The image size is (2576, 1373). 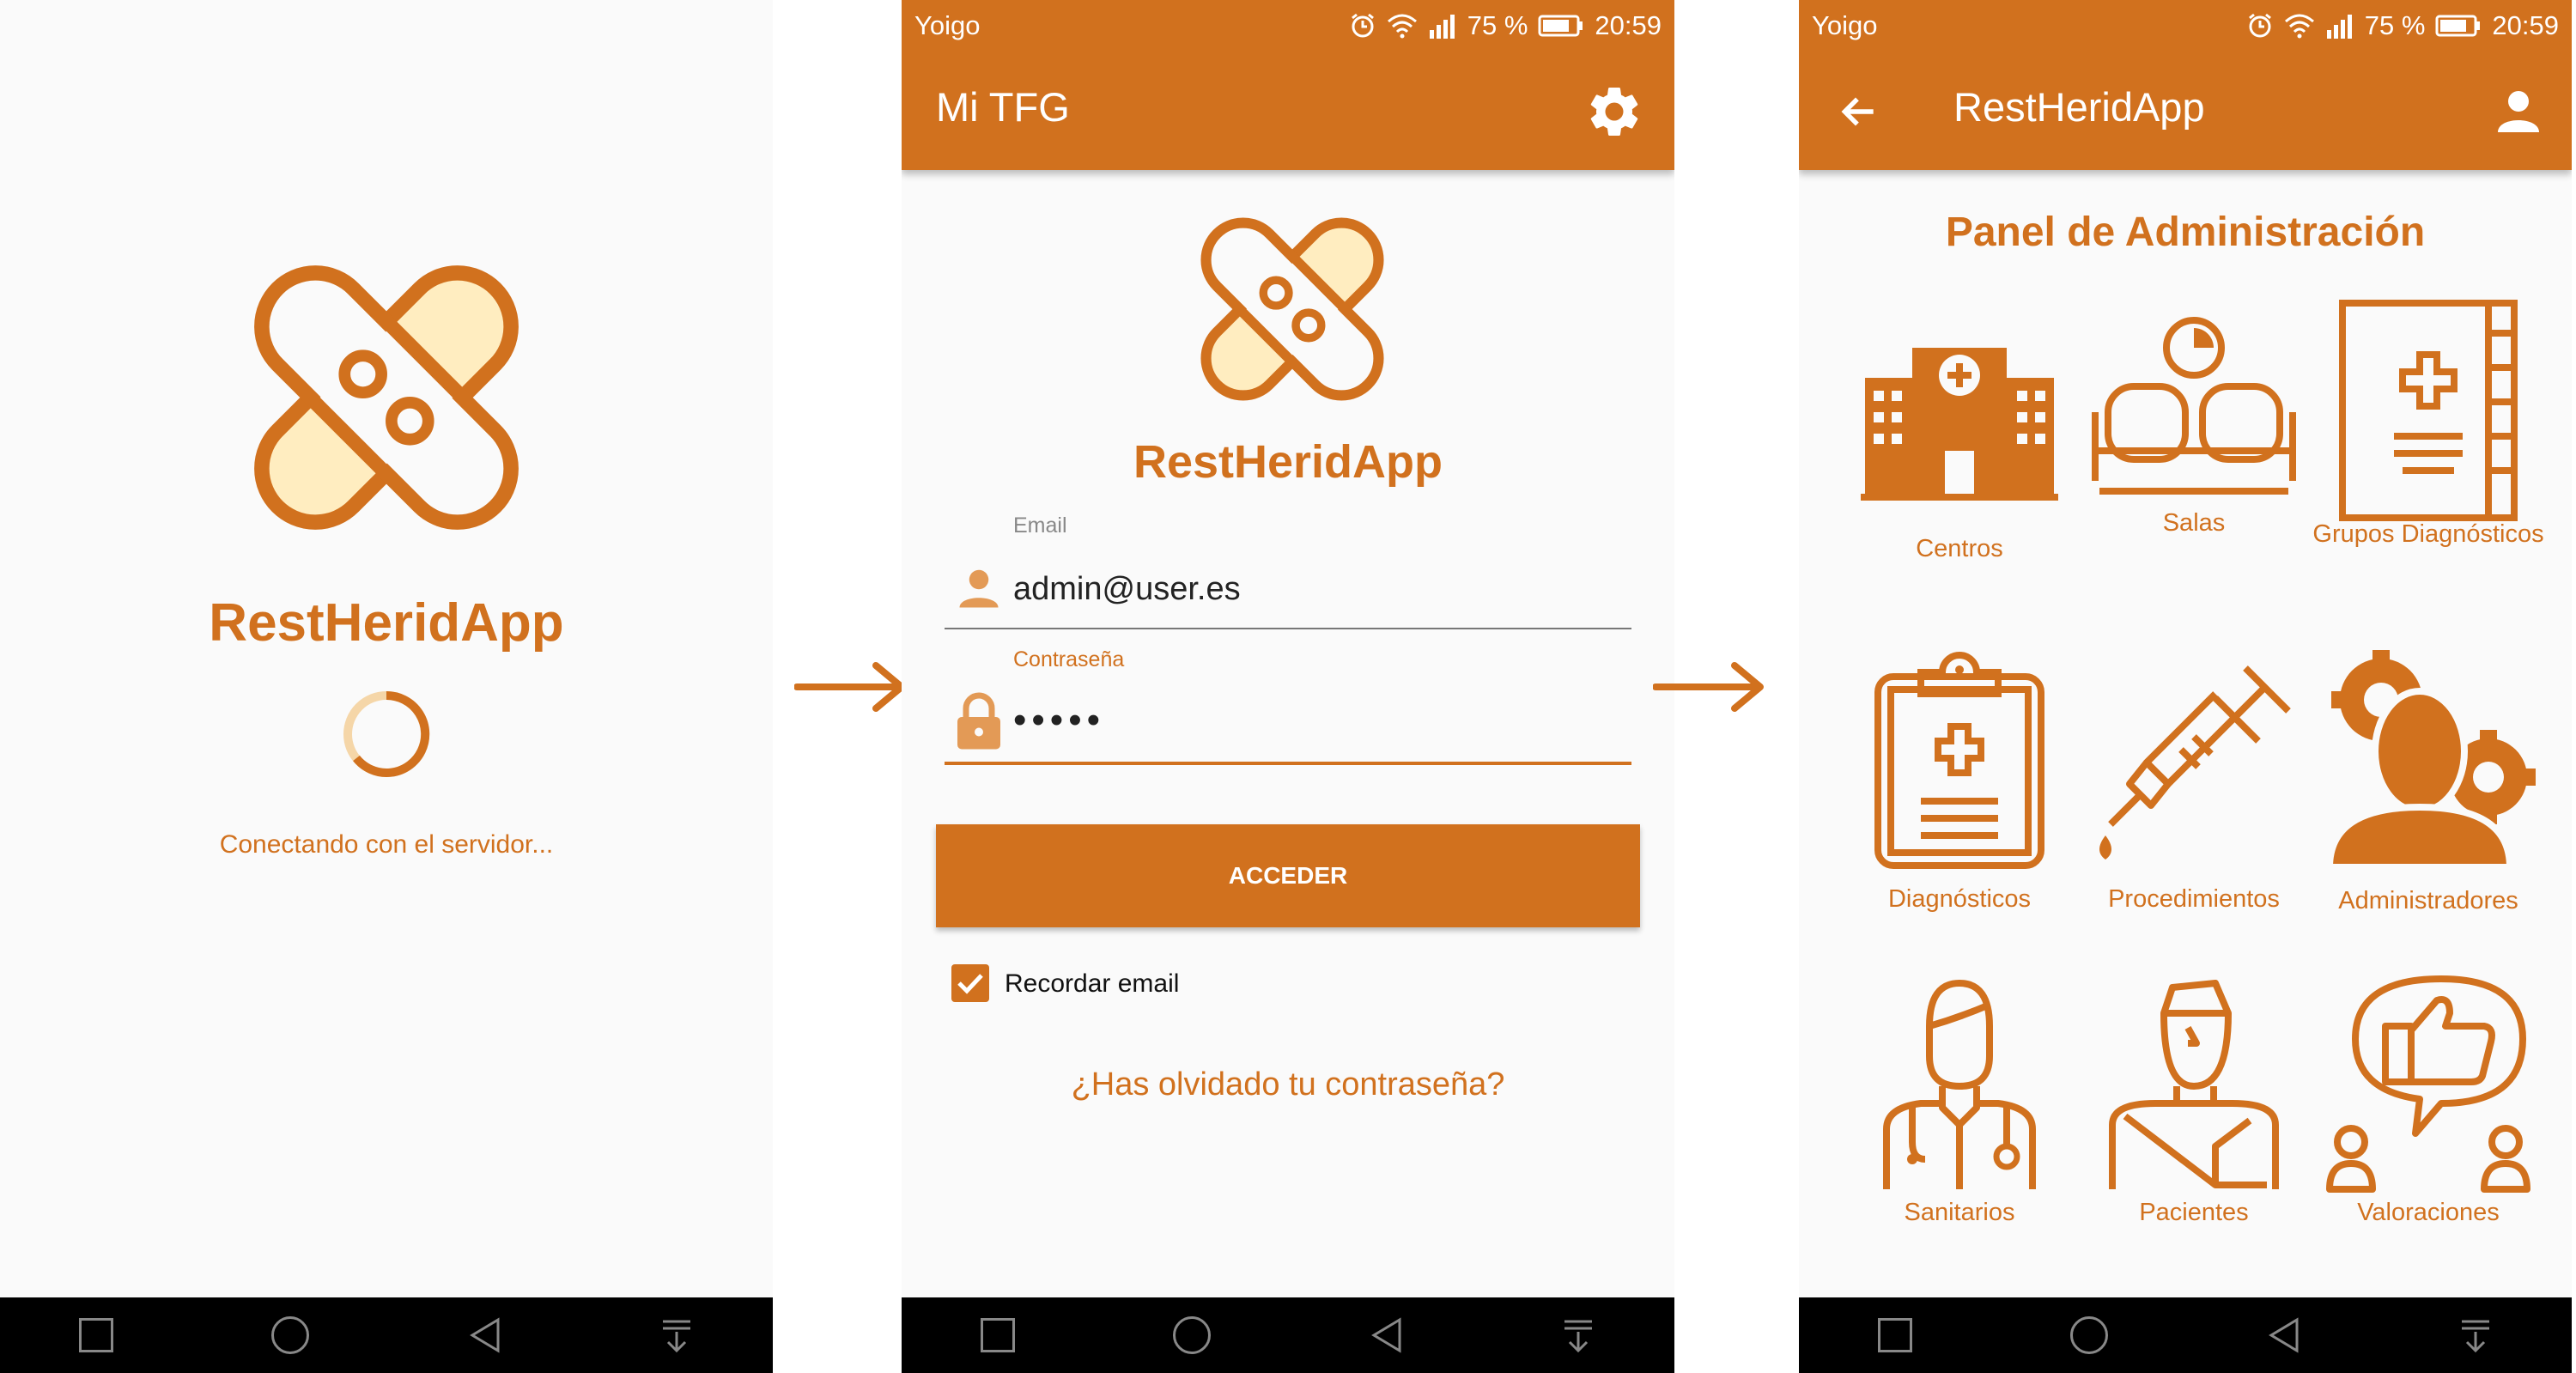 What do you see at coordinates (2194, 1212) in the screenshot?
I see `tile-label: Pacientes` at bounding box center [2194, 1212].